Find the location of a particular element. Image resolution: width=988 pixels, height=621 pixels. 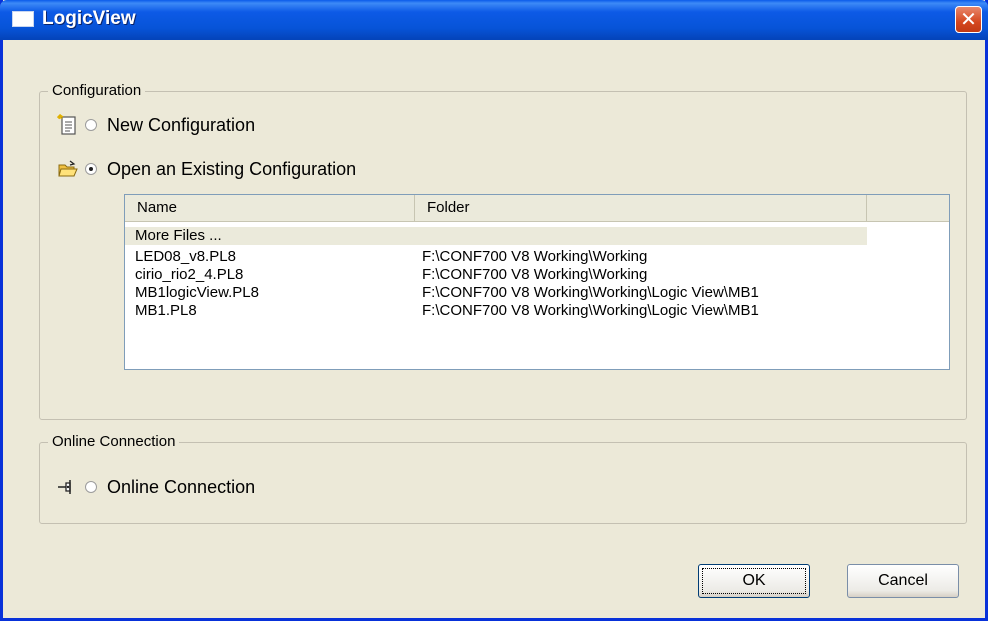

online-connection-legend: Online Connection is located at coordinates (114, 442).